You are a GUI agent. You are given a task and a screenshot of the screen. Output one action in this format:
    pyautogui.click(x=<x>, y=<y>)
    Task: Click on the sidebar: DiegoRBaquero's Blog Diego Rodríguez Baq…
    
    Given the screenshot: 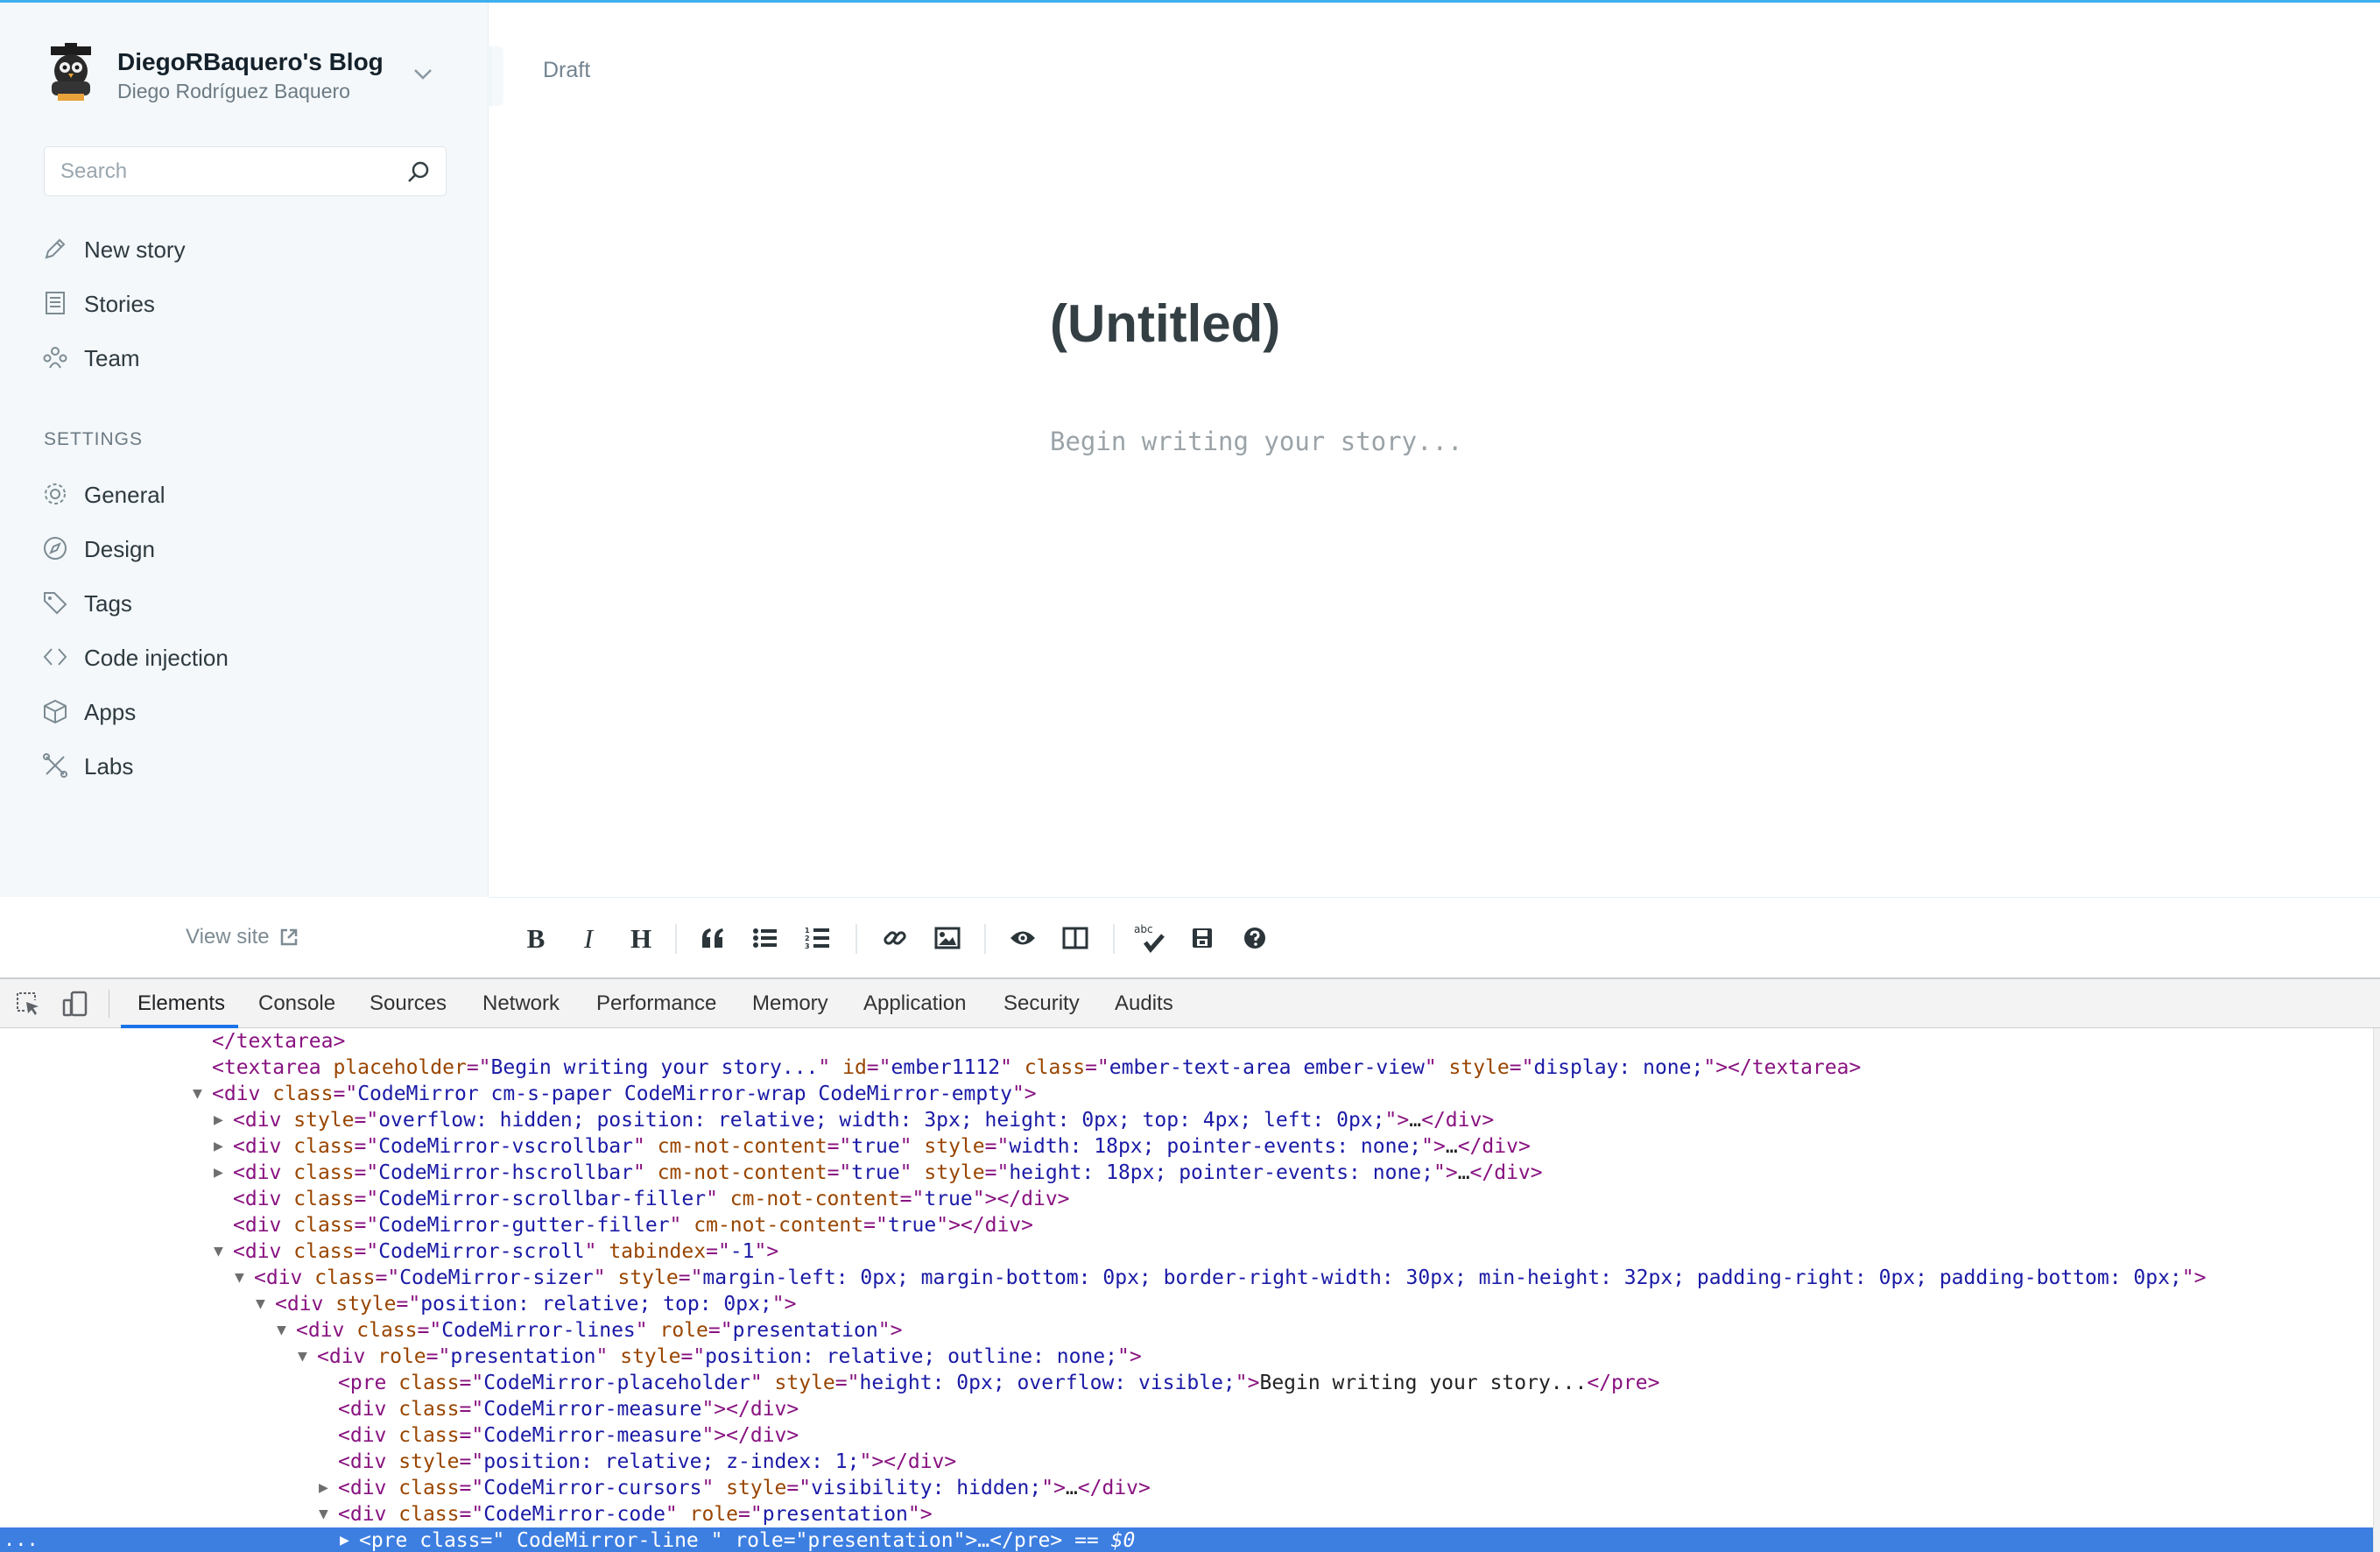 What is the action you would take?
    pyautogui.click(x=244, y=450)
    